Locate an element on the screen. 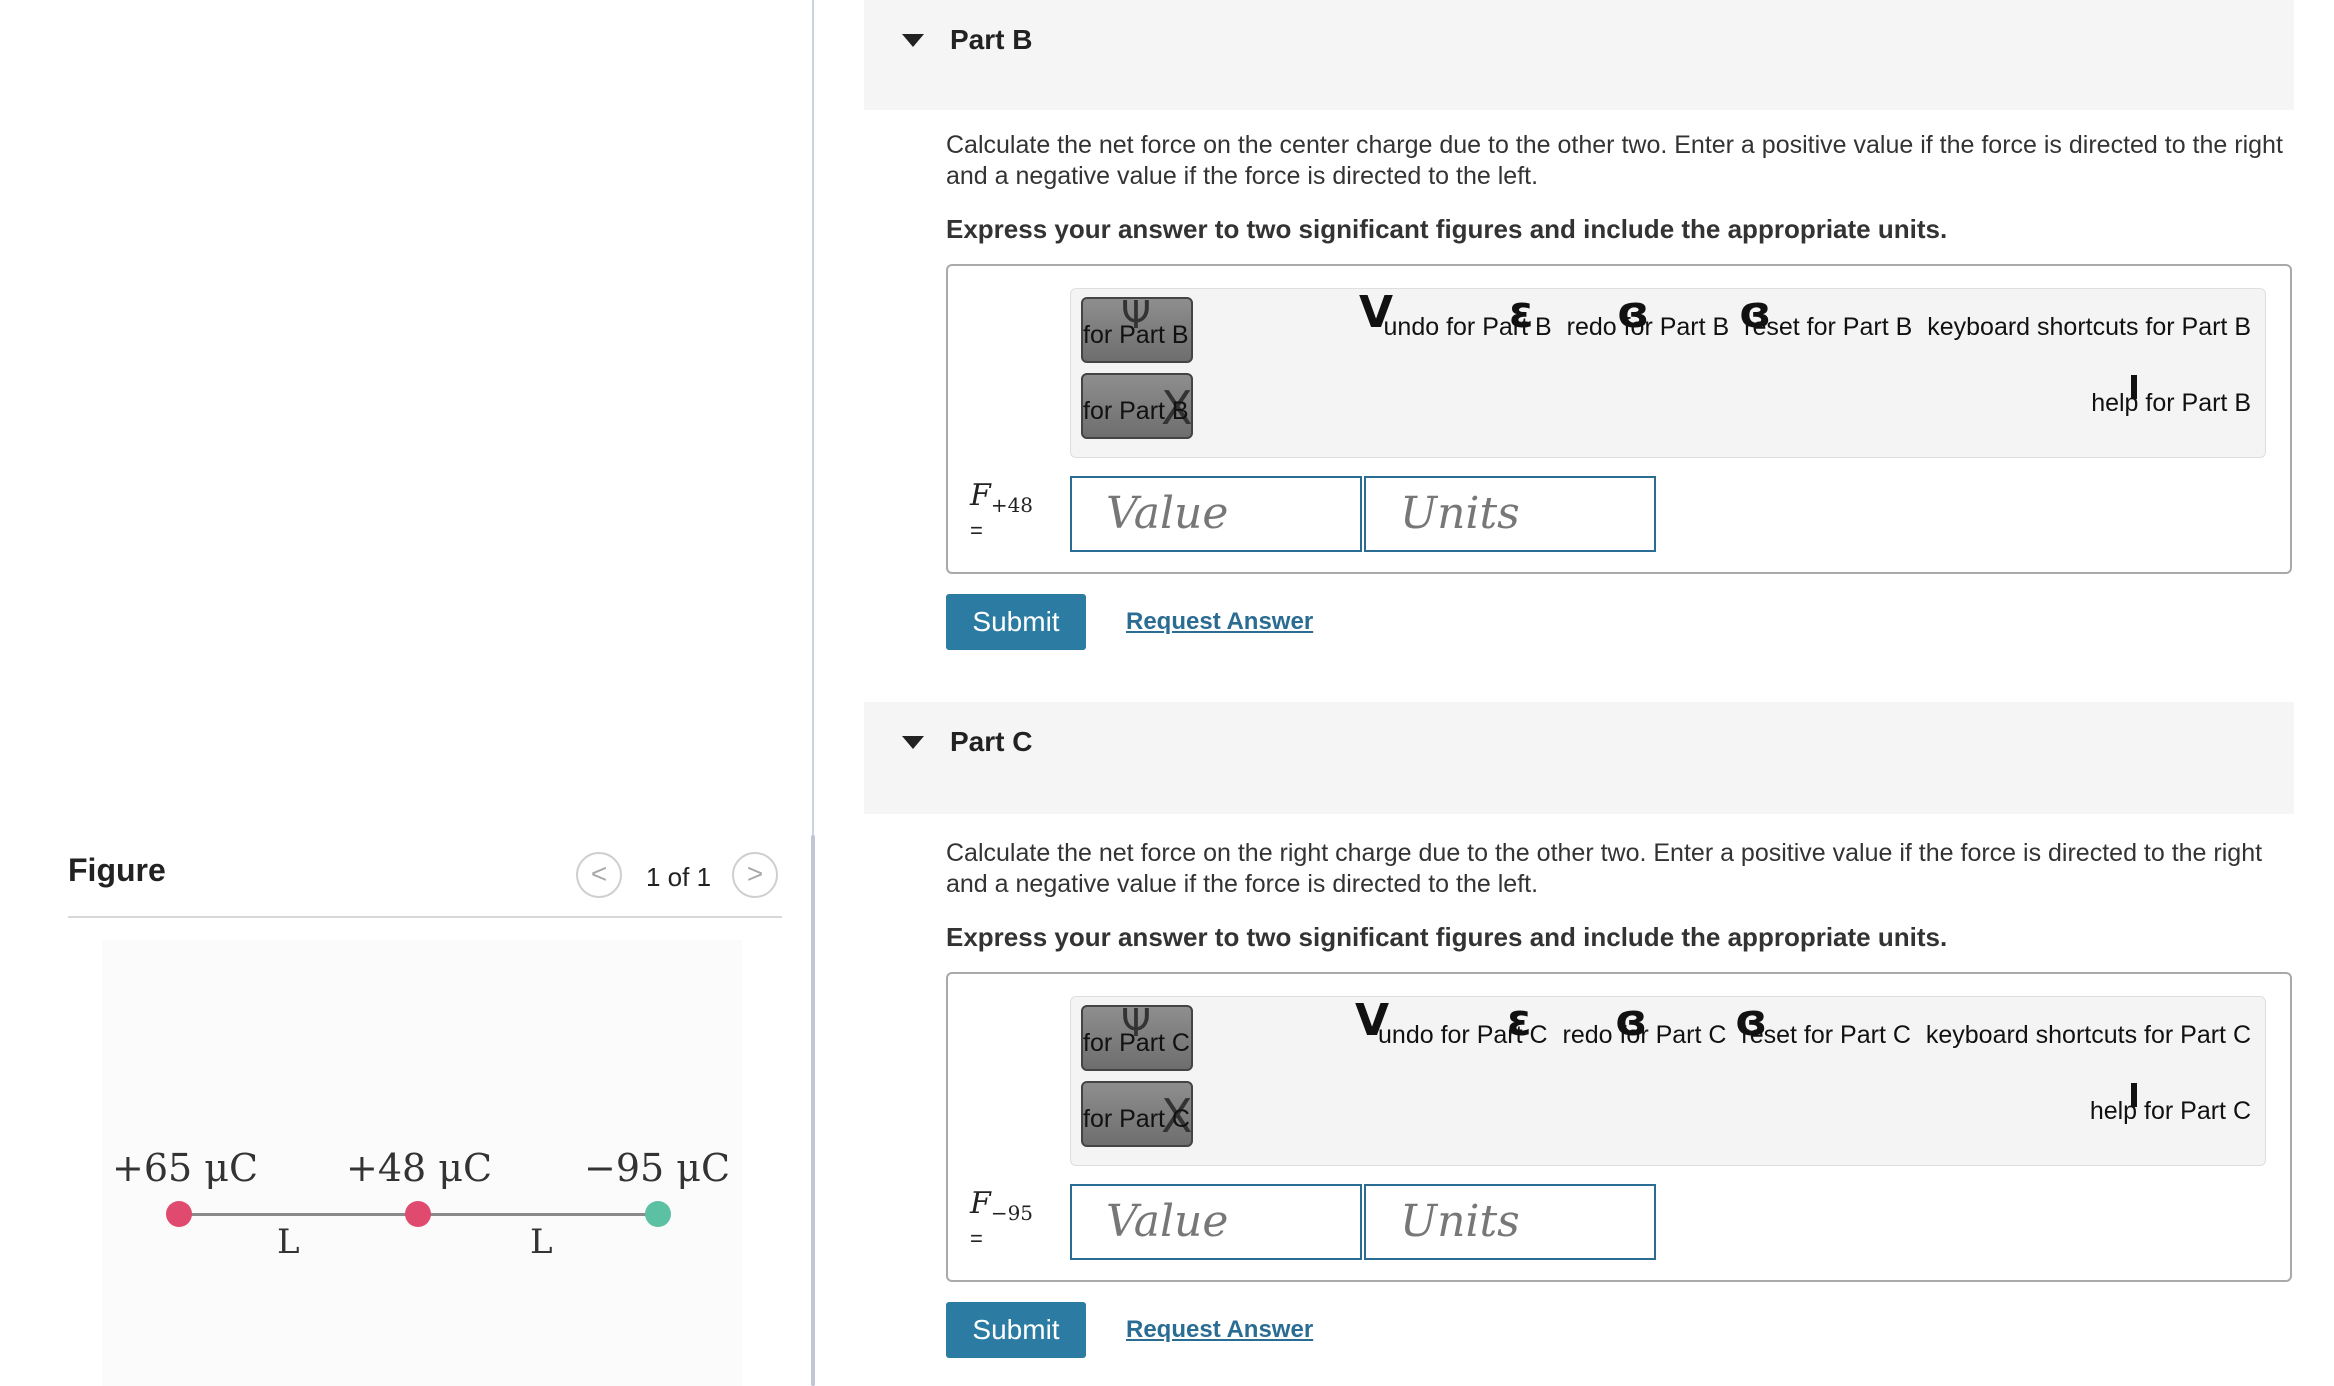 The width and height of the screenshot is (2334, 1386). part-c-redo-button: redo for Part C is located at coordinates (1645, 1035).